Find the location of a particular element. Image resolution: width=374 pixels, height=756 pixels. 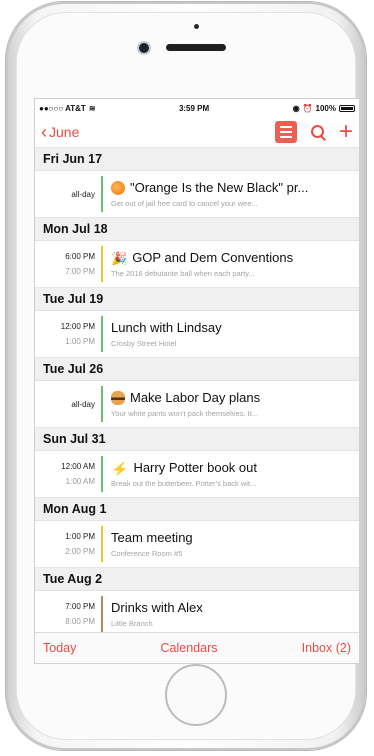

event-title: Drinks with Alex is located at coordinates (157, 607).